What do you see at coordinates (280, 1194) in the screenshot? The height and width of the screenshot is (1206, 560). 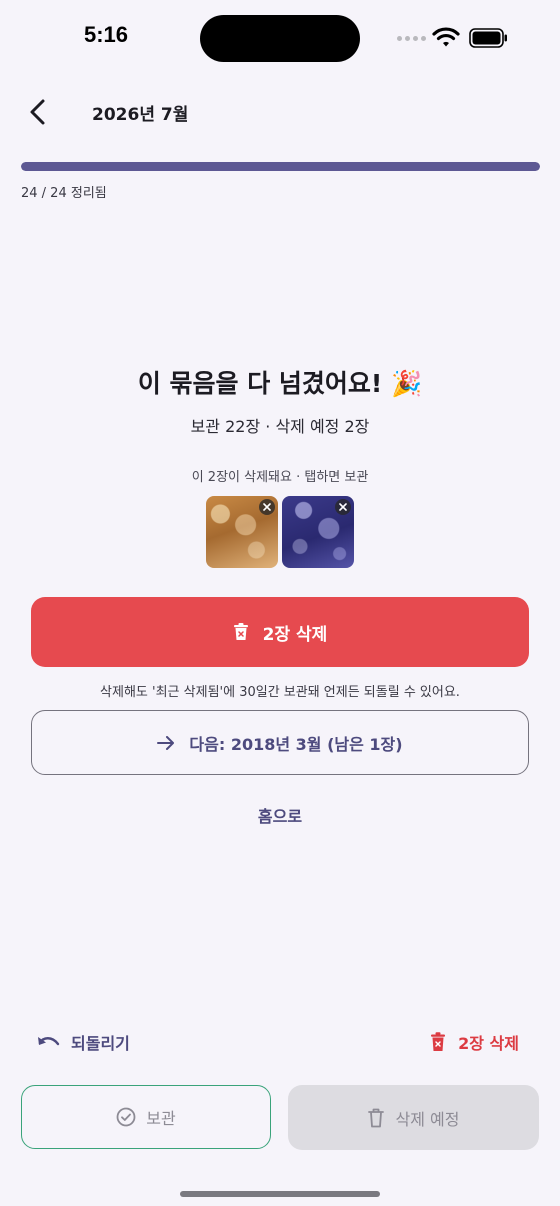 I see `home-indicator` at bounding box center [280, 1194].